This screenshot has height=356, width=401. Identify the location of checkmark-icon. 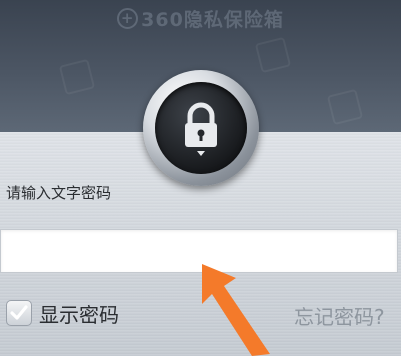
(19, 312).